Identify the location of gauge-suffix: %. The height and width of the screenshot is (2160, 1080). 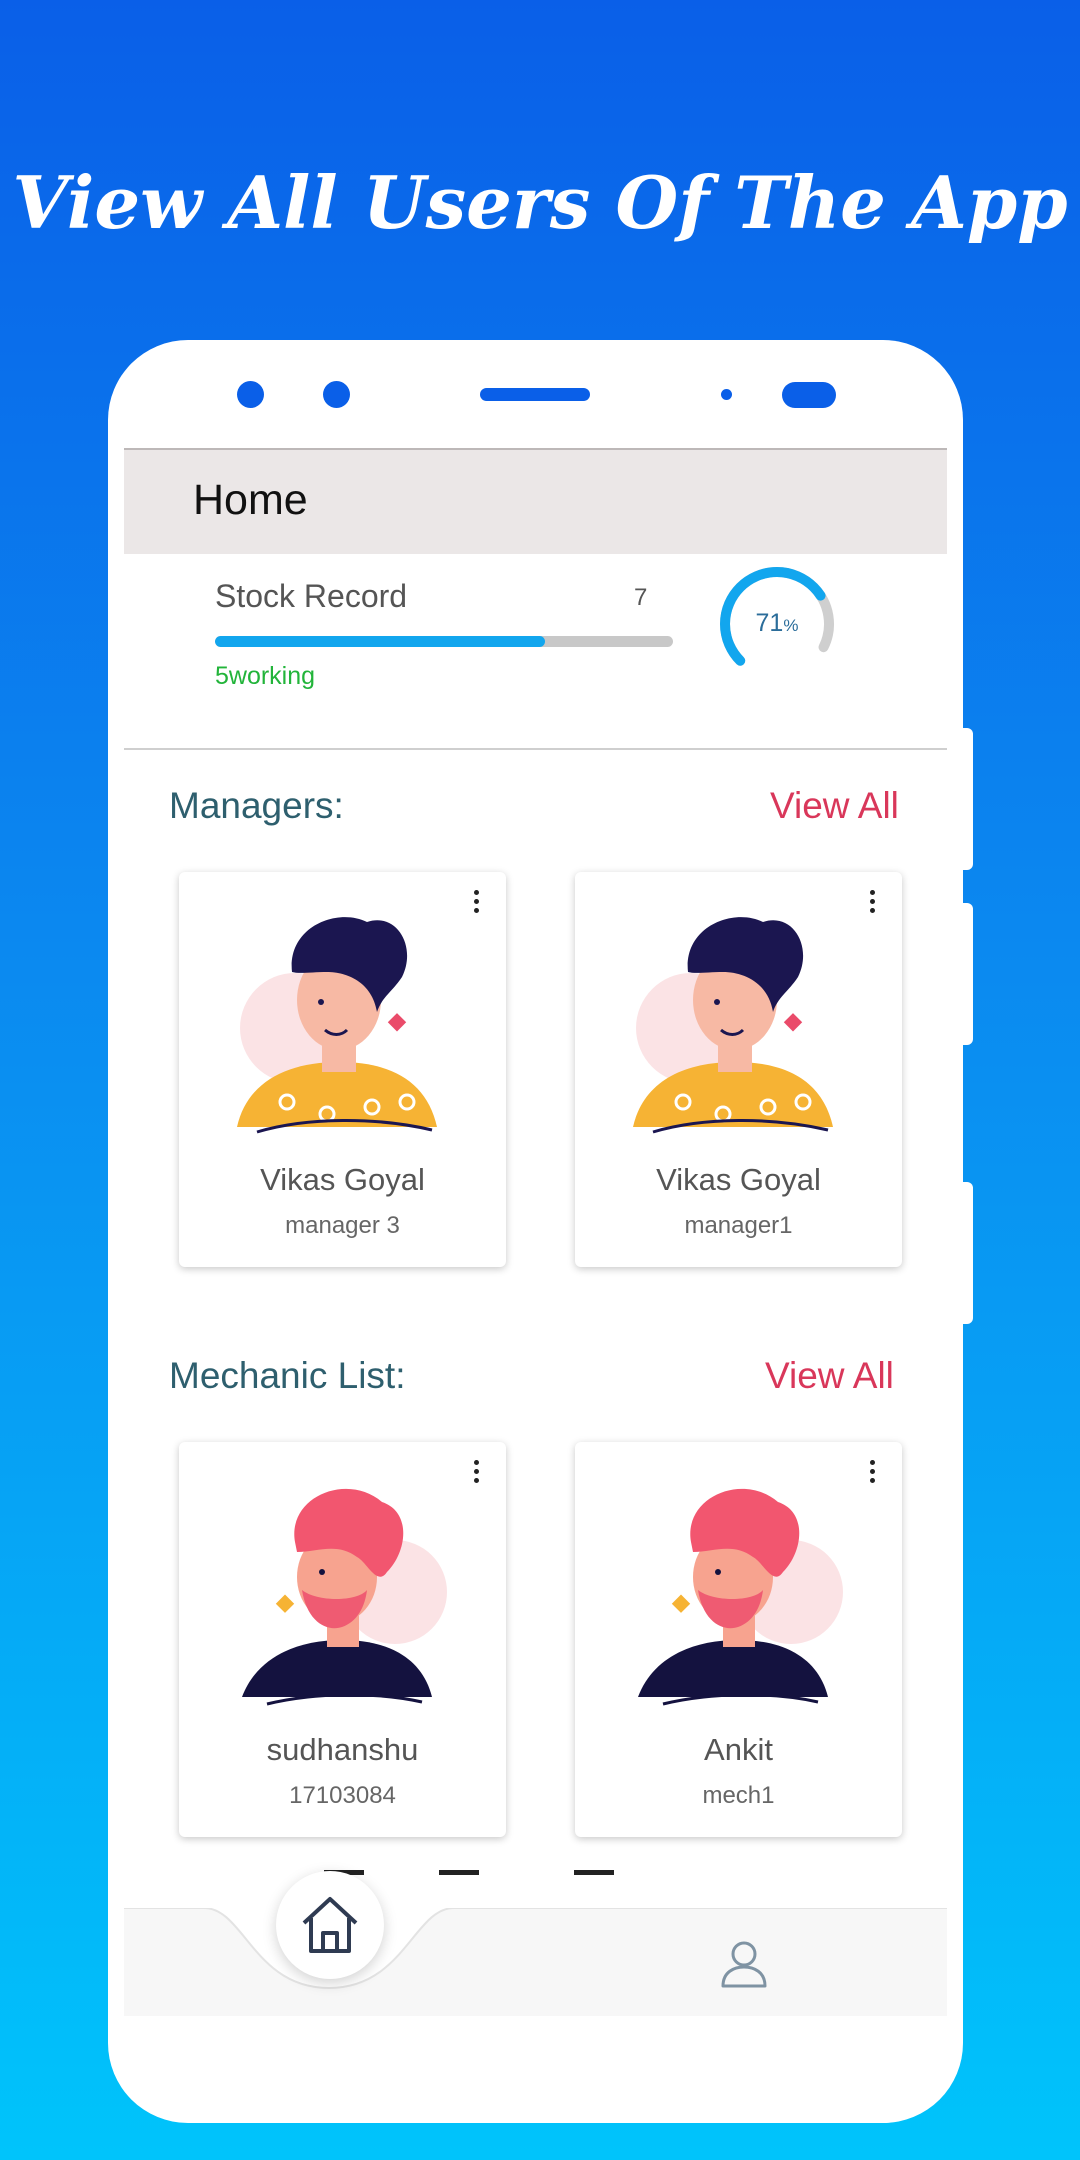
(790, 625).